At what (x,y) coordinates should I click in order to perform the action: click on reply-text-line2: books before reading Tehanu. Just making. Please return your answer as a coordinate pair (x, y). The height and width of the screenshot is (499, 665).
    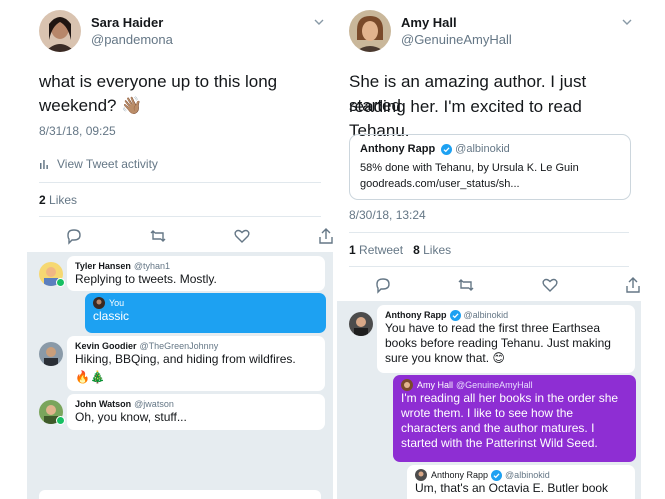
    Looking at the image, I should click on (498, 343).